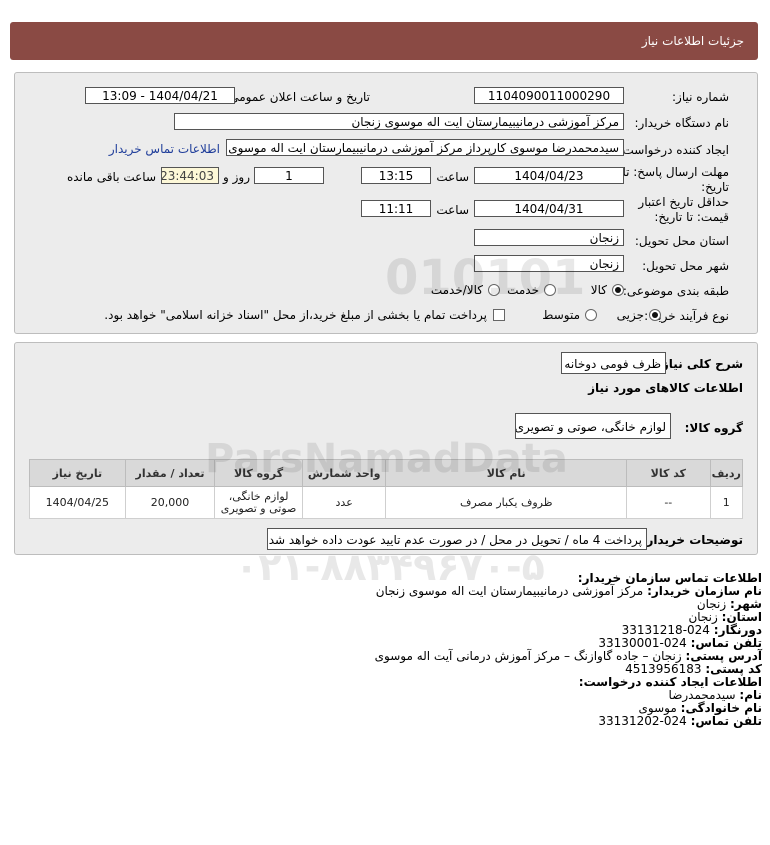 This screenshot has height=845, width=770. What do you see at coordinates (704, 591) in the screenshot?
I see `contact-org-label: نام سازمان خریدار:` at bounding box center [704, 591].